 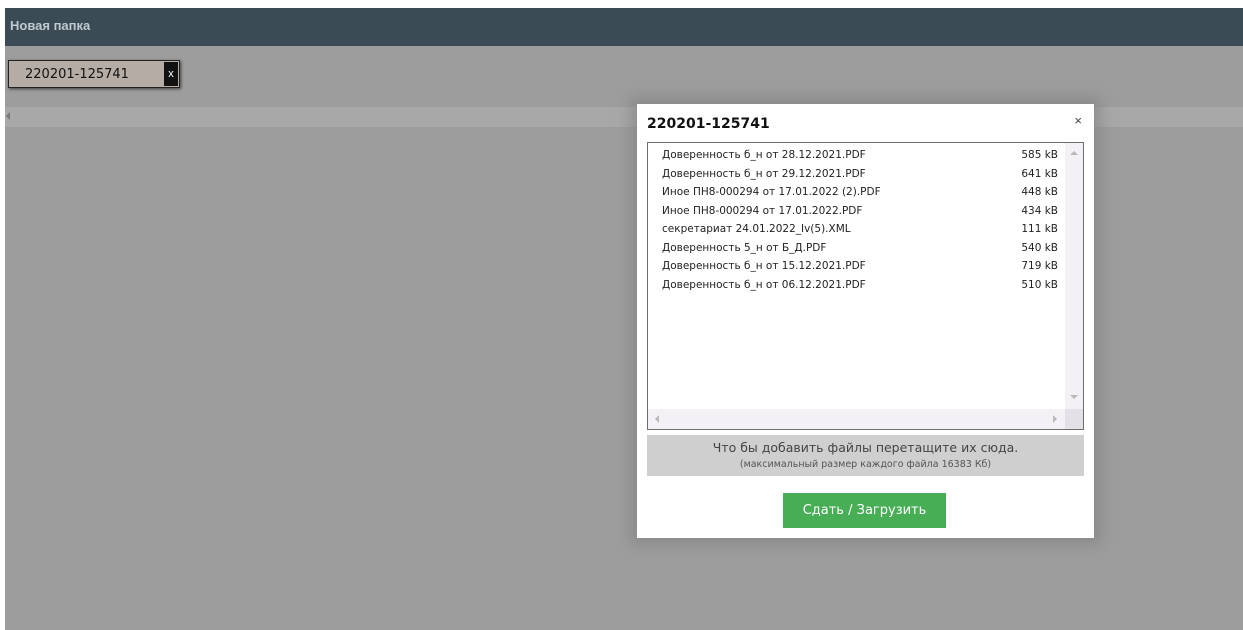 What do you see at coordinates (864, 510) in the screenshot?
I see `upload-button: Сдать / Загрузить` at bounding box center [864, 510].